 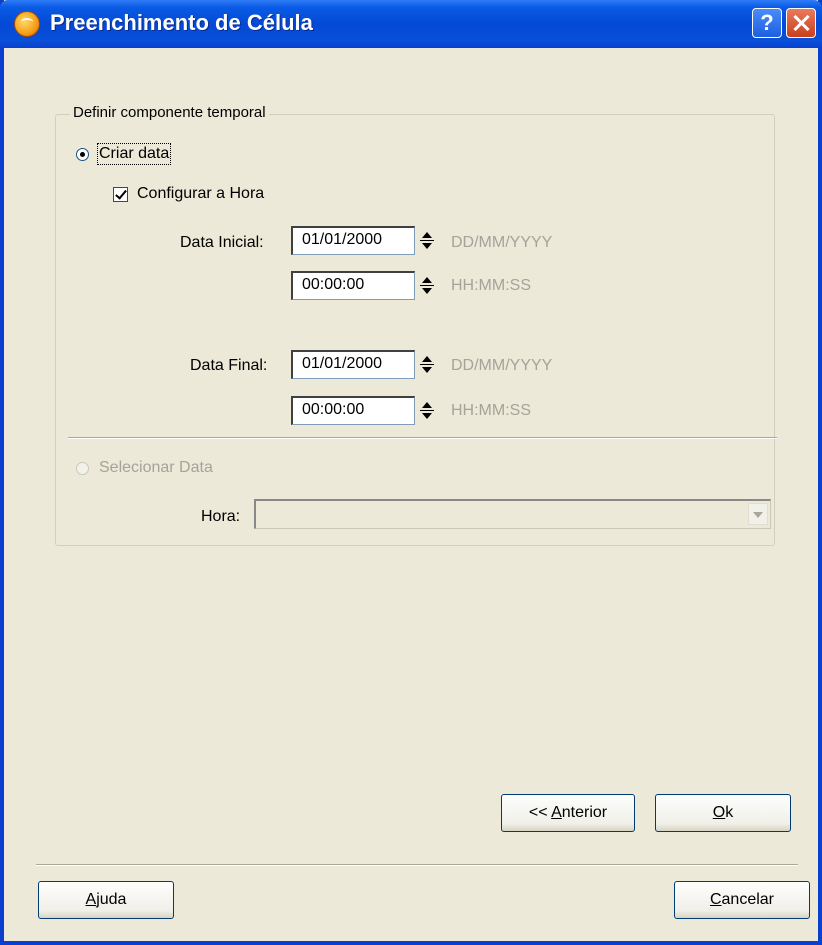 I want to click on previous-button: << Anterior, so click(x=568, y=813).